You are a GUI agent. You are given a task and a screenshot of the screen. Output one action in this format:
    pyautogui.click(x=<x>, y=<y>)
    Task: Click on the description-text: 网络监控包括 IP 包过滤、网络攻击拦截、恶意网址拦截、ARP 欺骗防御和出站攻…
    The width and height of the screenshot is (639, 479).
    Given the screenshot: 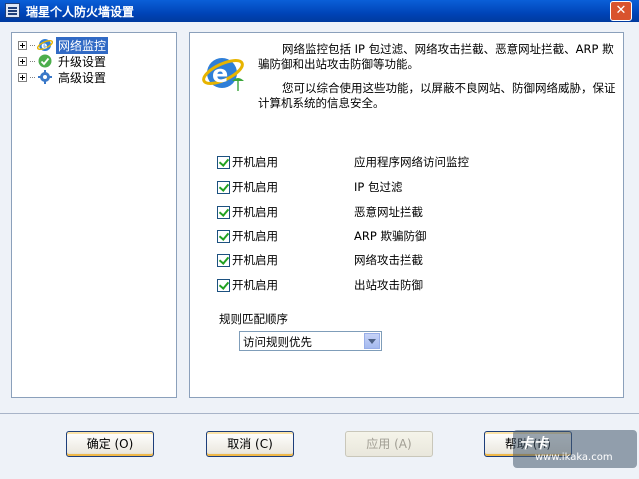 What is the action you would take?
    pyautogui.click(x=436, y=56)
    